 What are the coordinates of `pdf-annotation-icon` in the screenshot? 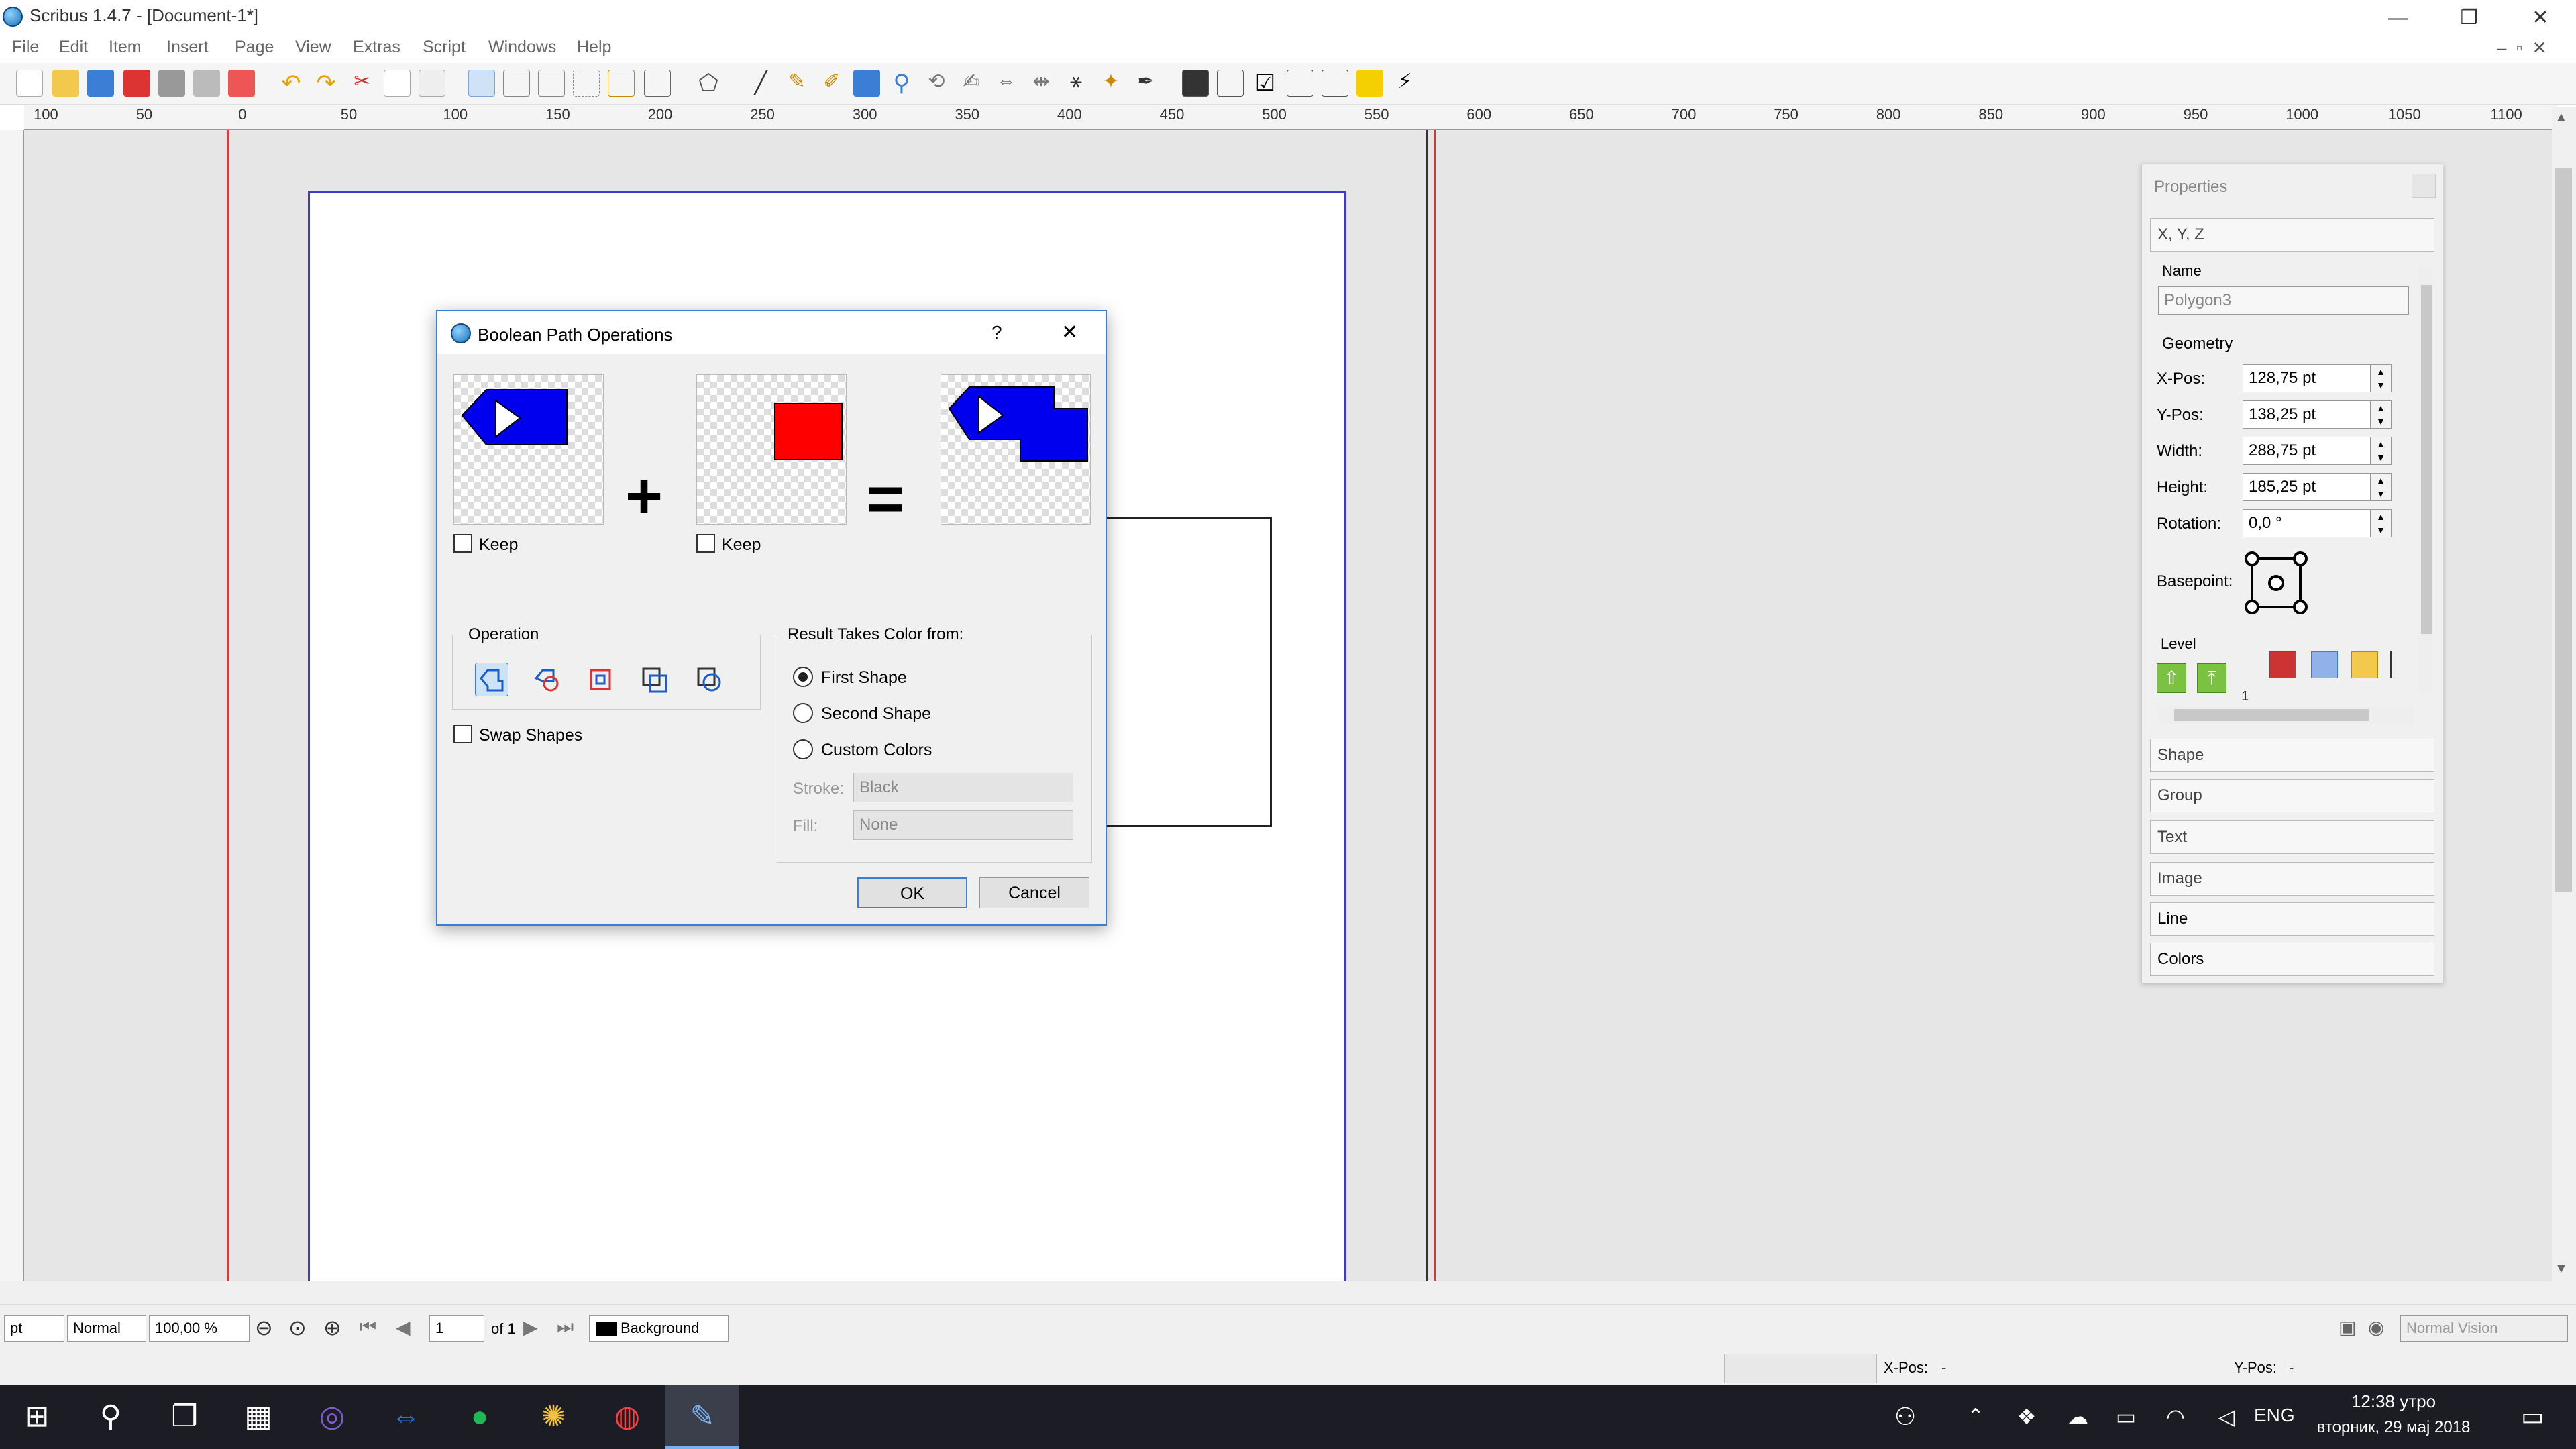 It's located at (1369, 83).